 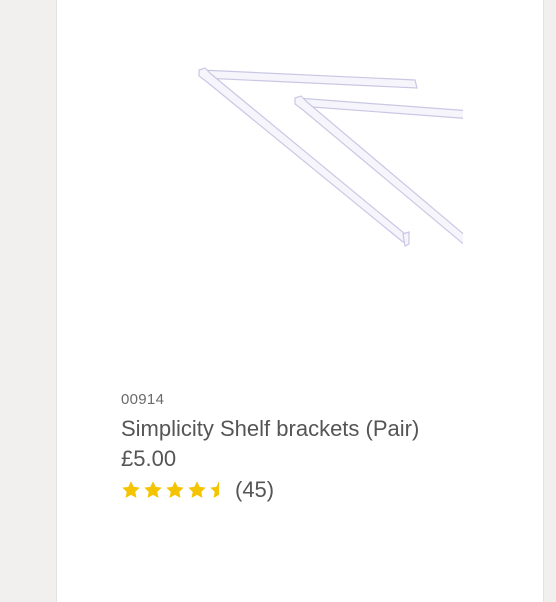 I want to click on half-star-icon, so click(x=219, y=490).